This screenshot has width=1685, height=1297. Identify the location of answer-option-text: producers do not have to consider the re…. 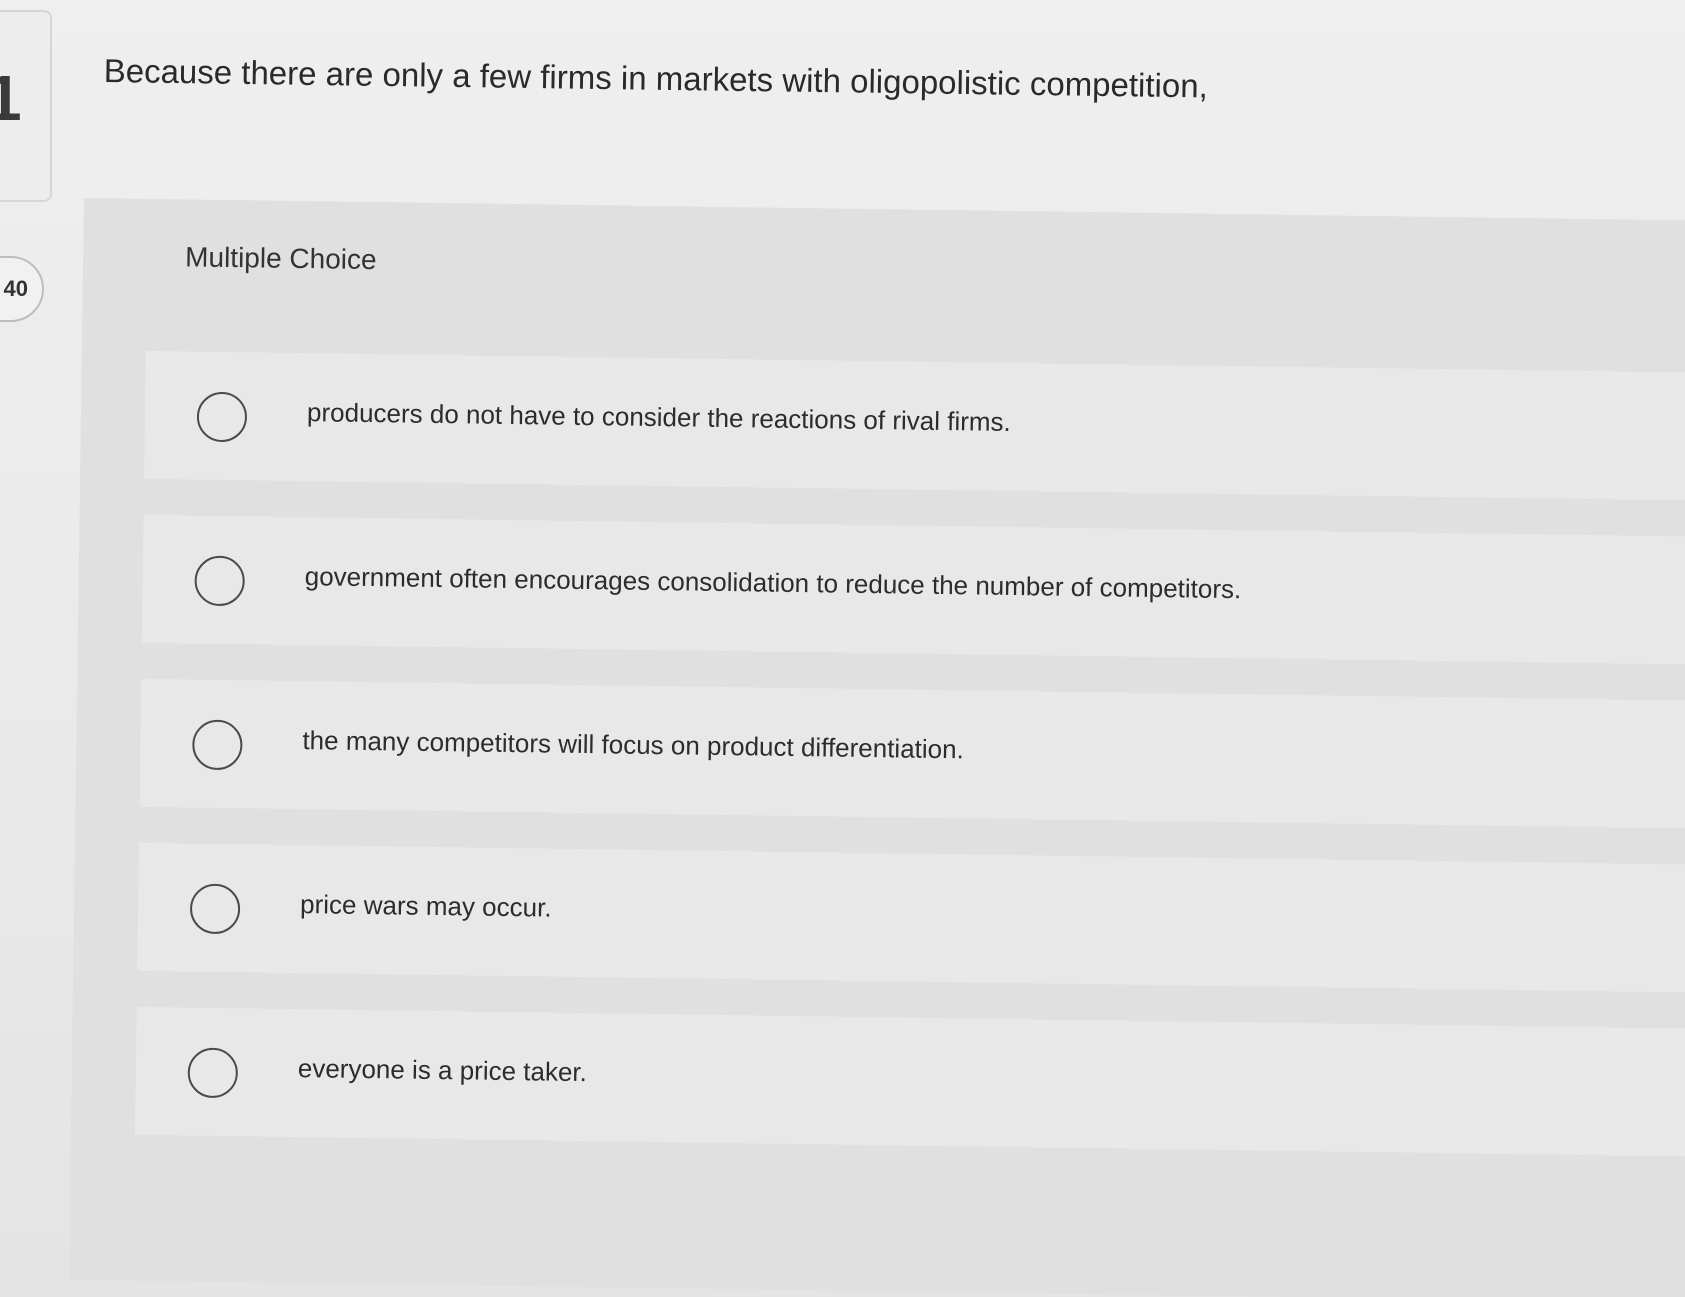
(659, 417).